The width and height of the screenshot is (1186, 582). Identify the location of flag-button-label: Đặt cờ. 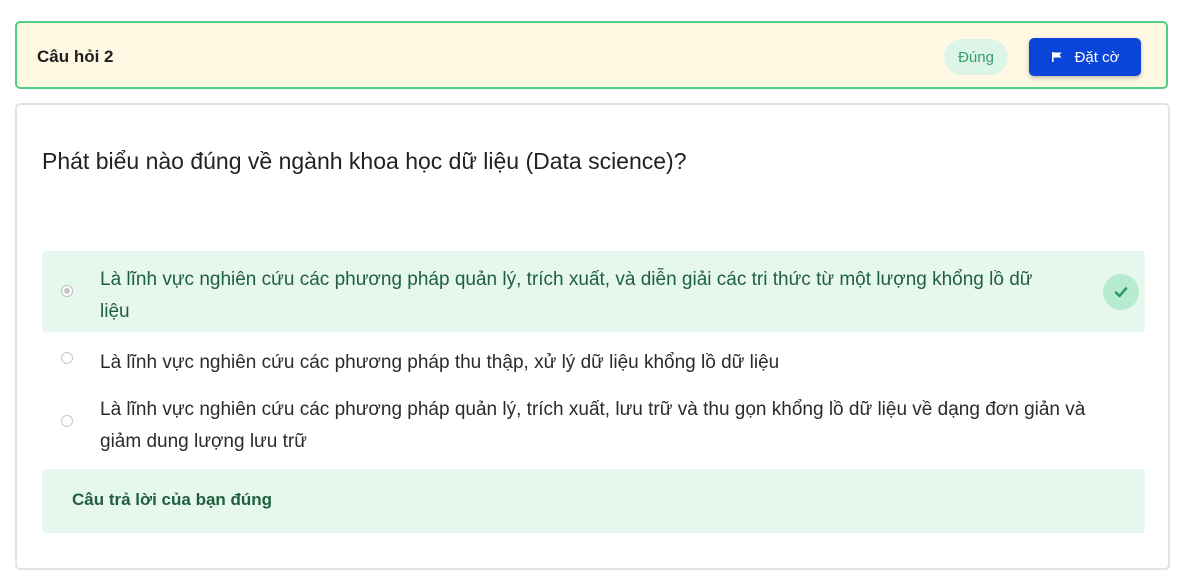
(1097, 57).